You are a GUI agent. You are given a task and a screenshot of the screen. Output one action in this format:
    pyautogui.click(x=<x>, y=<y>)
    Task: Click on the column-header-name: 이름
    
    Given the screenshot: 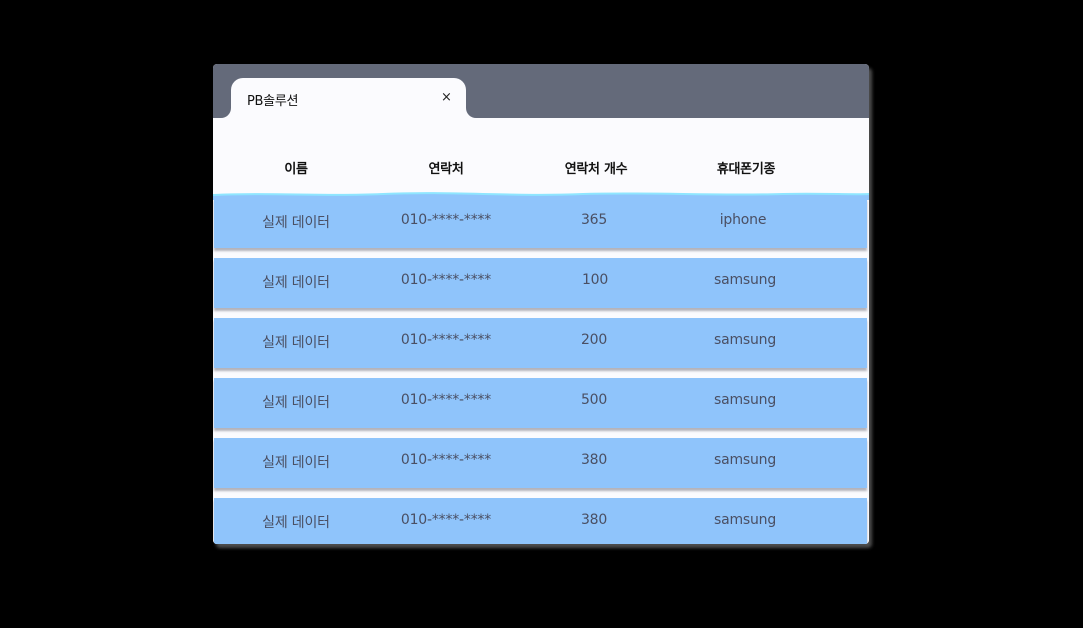 What is the action you would take?
    pyautogui.click(x=296, y=169)
    